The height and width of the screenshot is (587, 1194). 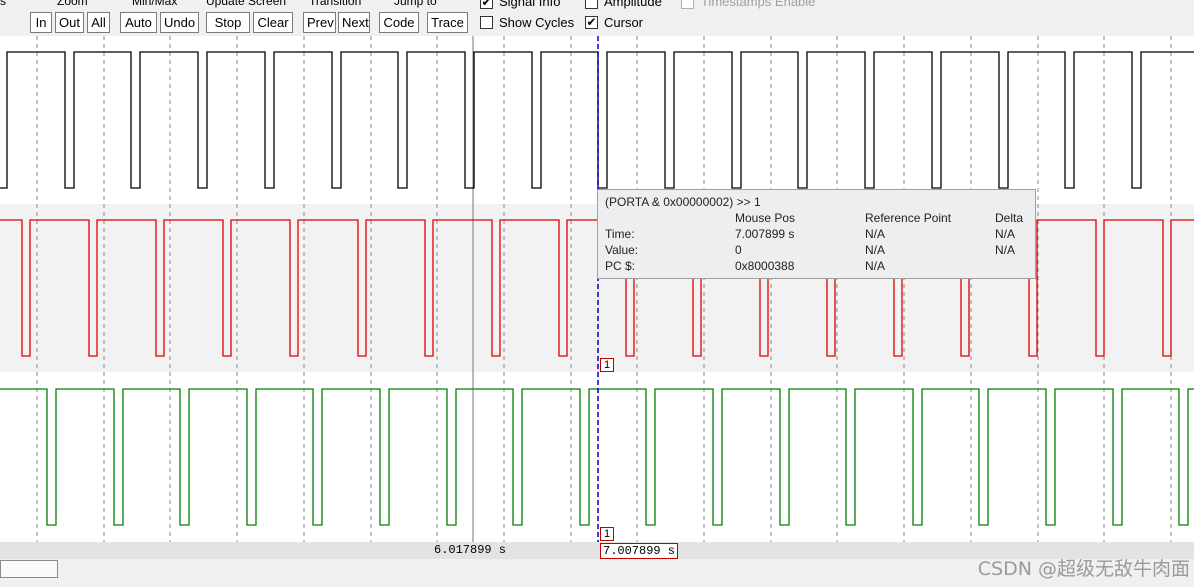 I want to click on next-transition-button: Next, so click(x=354, y=22).